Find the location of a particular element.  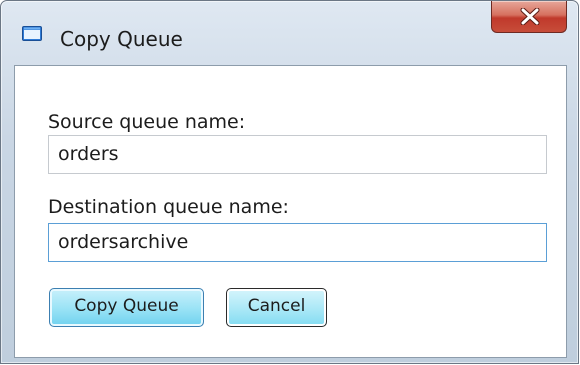

source-queue-input: orders is located at coordinates (297, 154).